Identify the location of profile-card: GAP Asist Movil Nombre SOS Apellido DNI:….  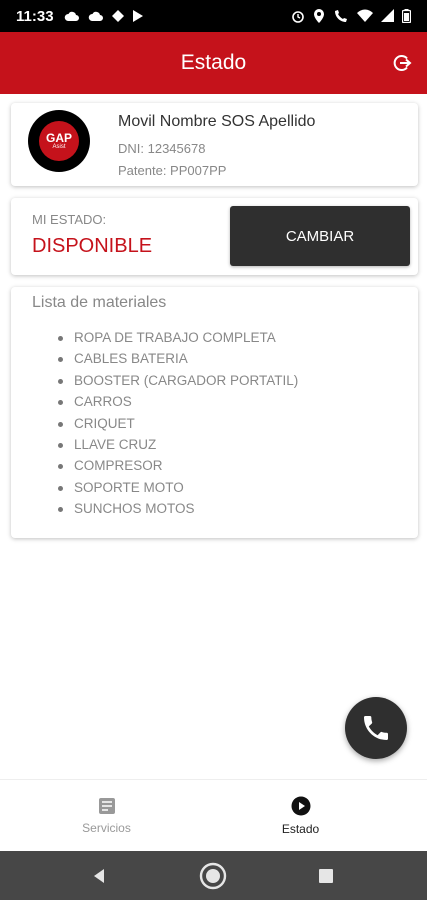
(214, 144).